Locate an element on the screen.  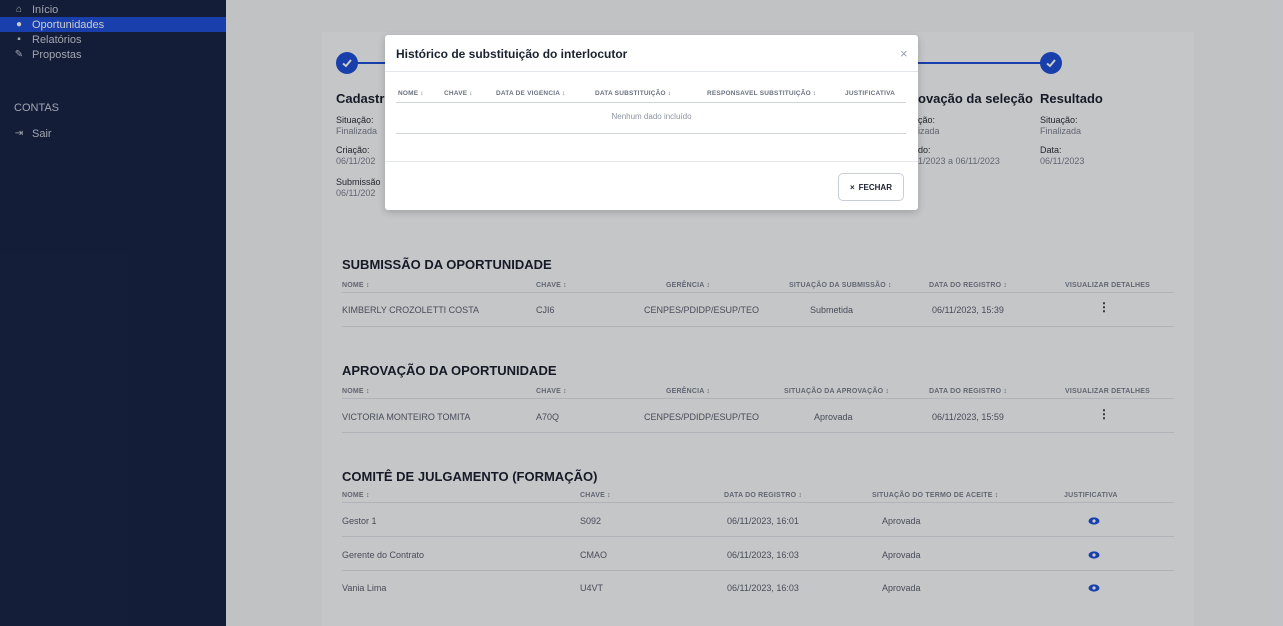
table-header: DATA DE VIGENCIA ↕ is located at coordinates (530, 93).